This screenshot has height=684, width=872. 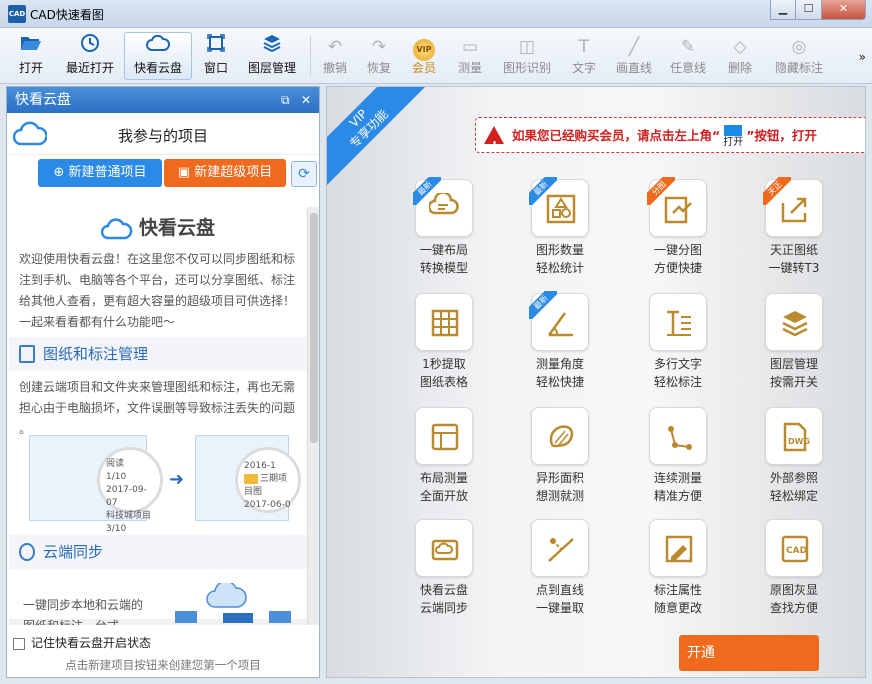 I want to click on undo-button: ↶ 撤销, so click(x=335, y=56).